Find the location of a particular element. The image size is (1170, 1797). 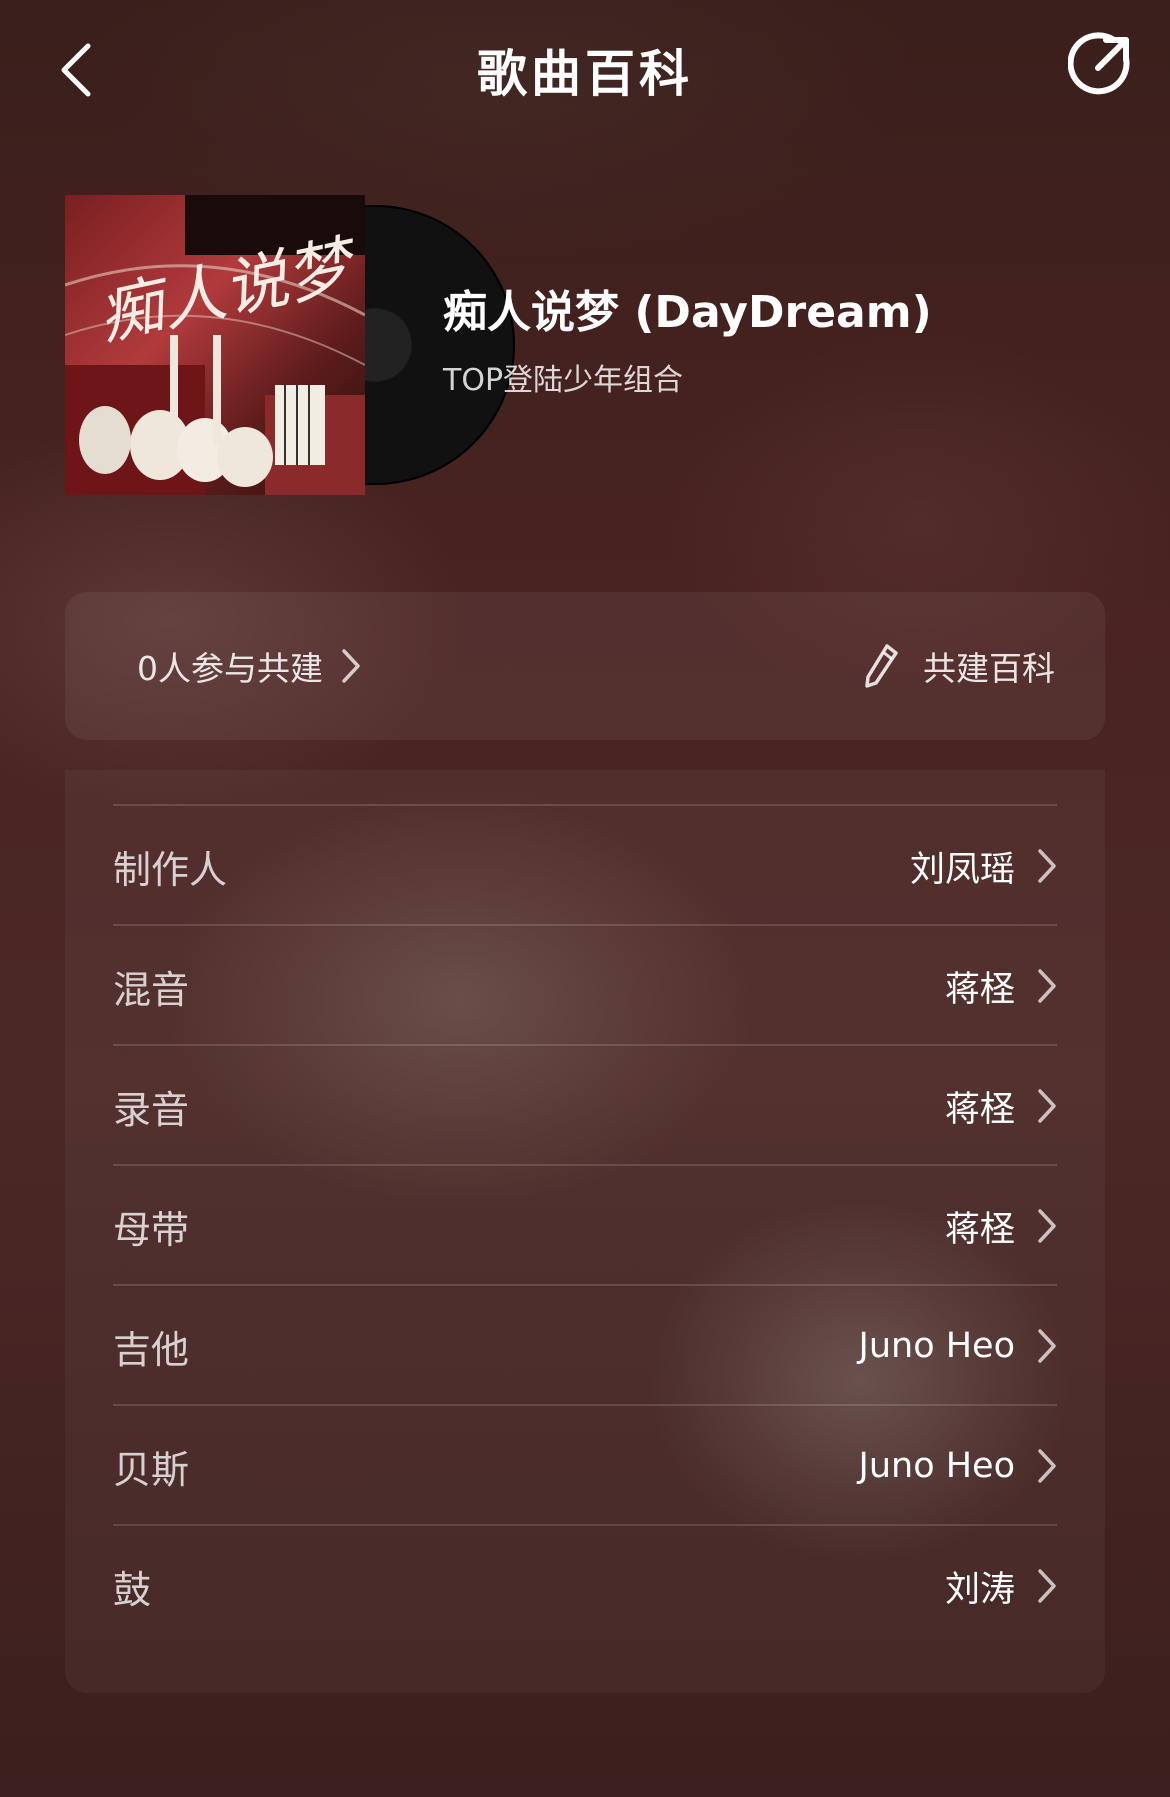

credit-row-drums: 鼓 刘涛 is located at coordinates (585, 1586).